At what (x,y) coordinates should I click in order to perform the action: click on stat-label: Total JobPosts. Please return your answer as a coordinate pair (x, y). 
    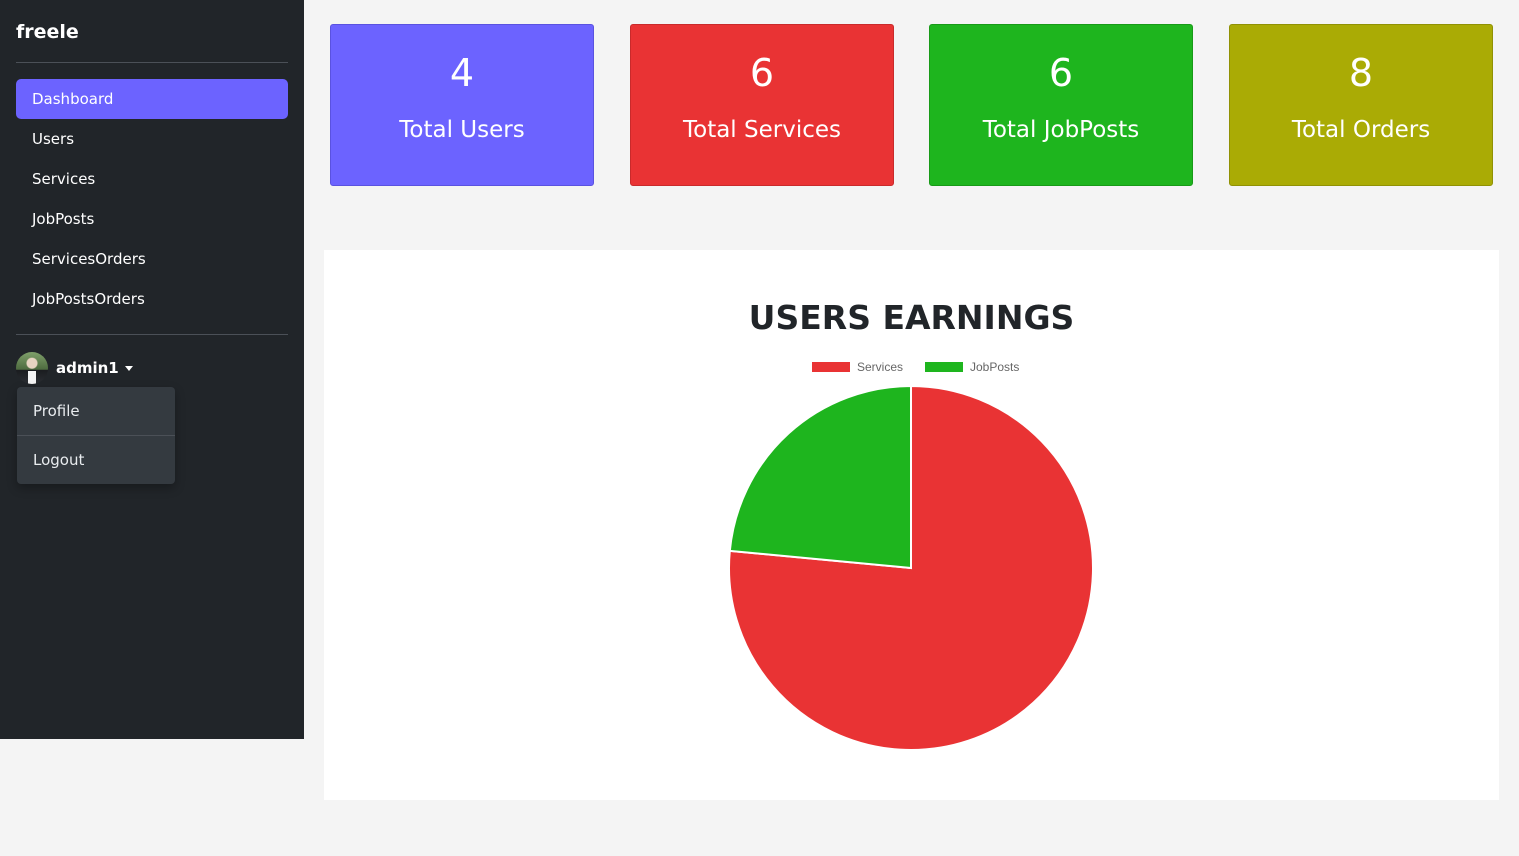
    Looking at the image, I should click on (1061, 130).